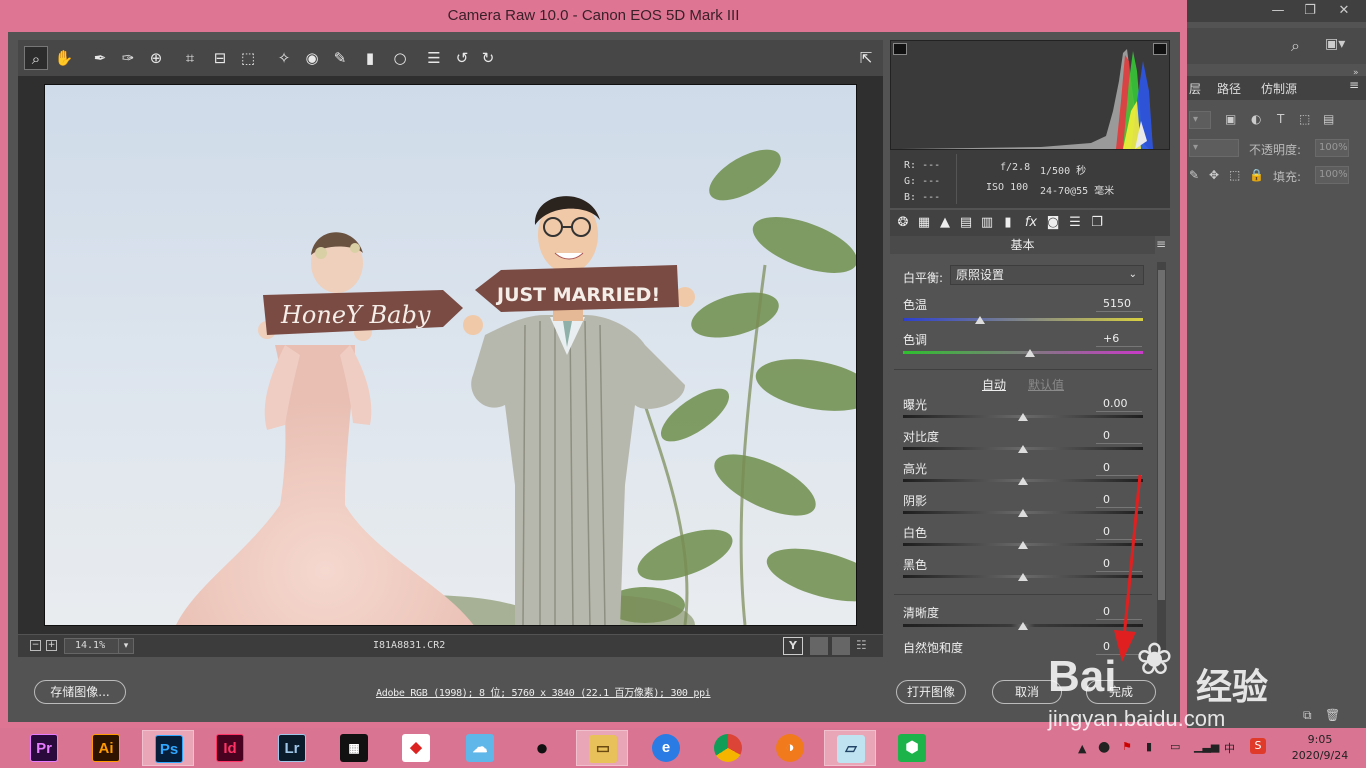 The width and height of the screenshot is (1366, 768). Describe the element at coordinates (1119, 339) in the screenshot. I see `tint-value: +6` at that location.